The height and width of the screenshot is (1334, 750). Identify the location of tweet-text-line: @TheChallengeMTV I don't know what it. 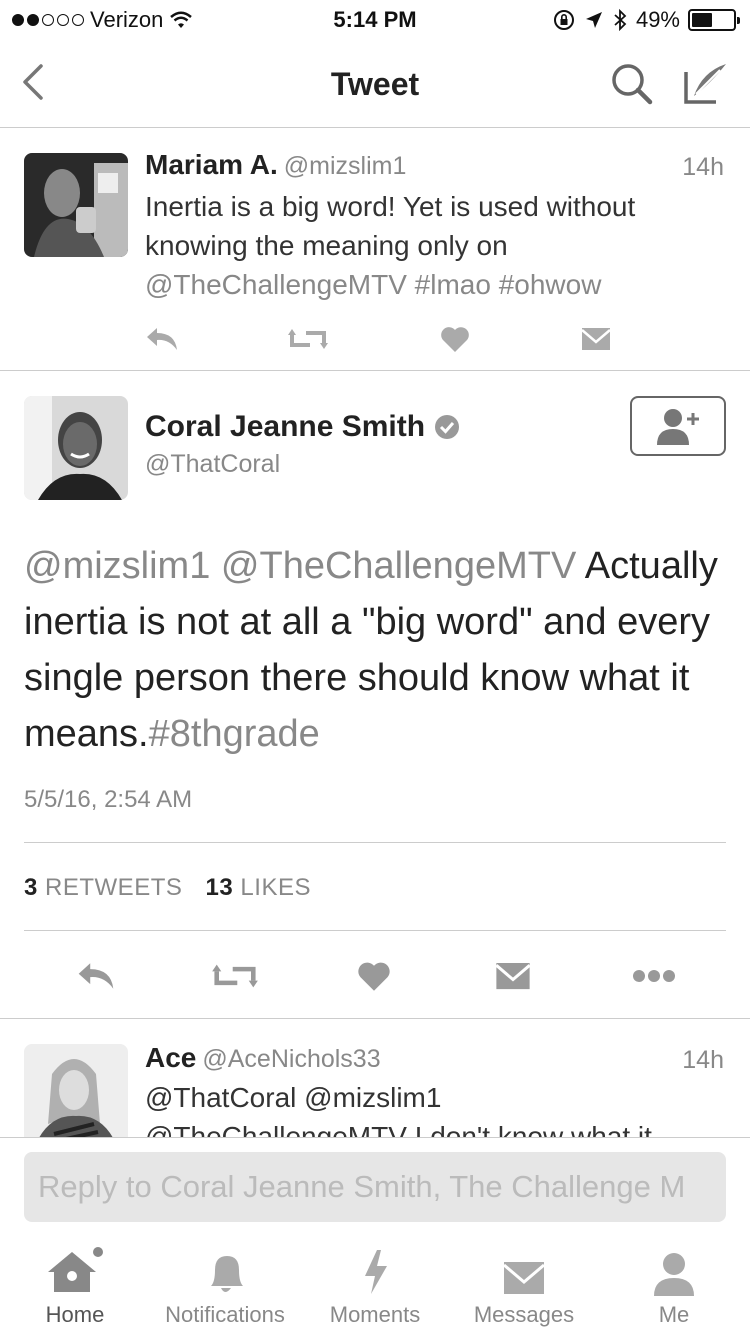
(398, 1129).